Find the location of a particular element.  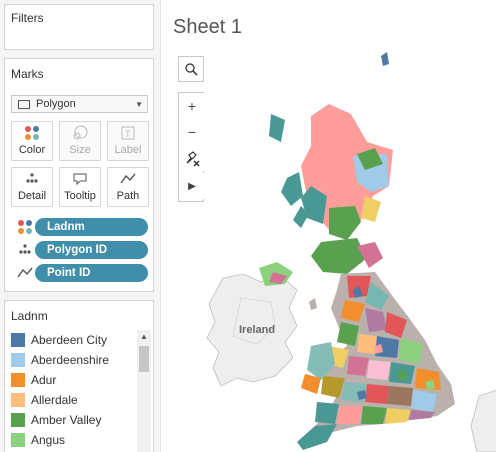

legend-item: Aberdeen City is located at coordinates (59, 340).